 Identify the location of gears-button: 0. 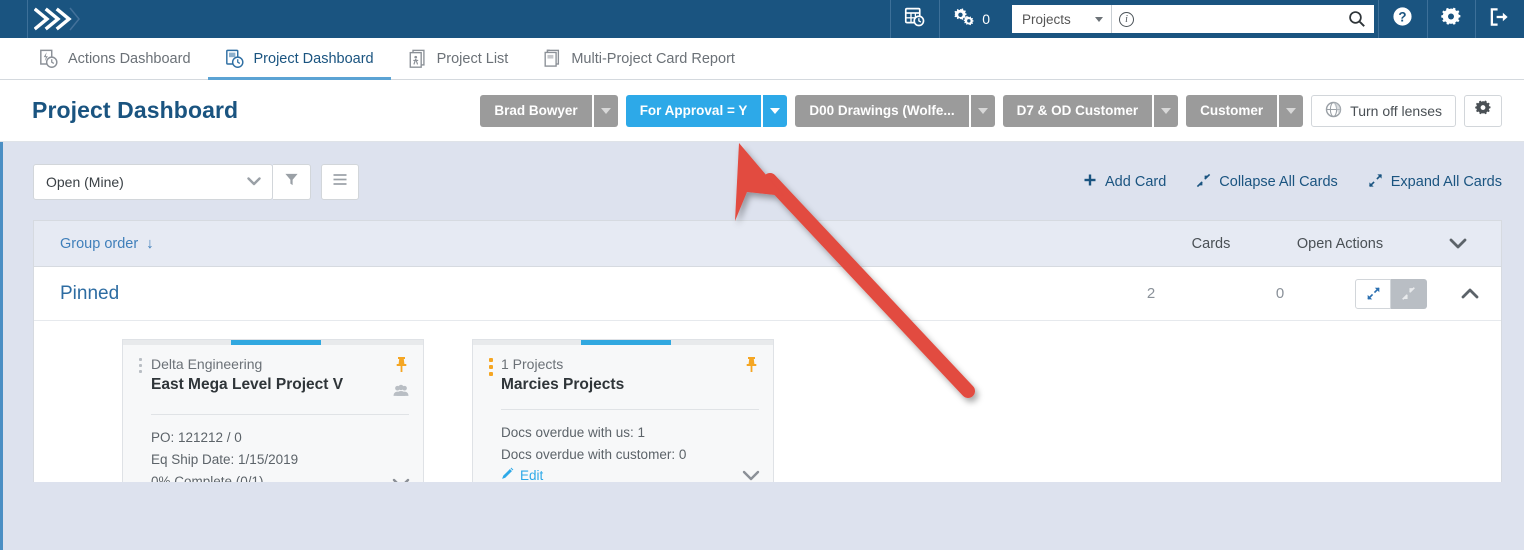
(971, 19).